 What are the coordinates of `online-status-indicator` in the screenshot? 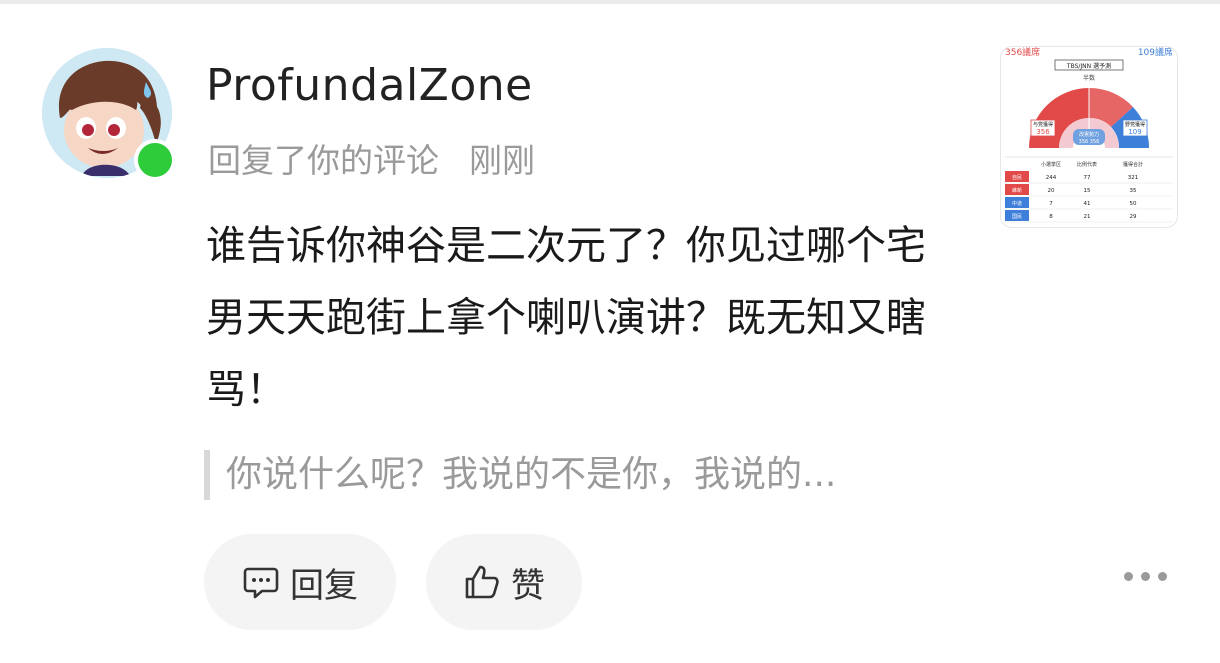 It's located at (155, 160).